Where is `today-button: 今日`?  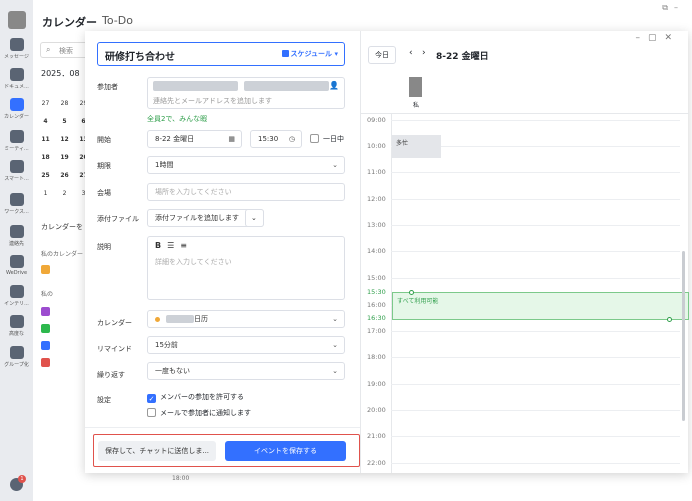 today-button: 今日 is located at coordinates (382, 55).